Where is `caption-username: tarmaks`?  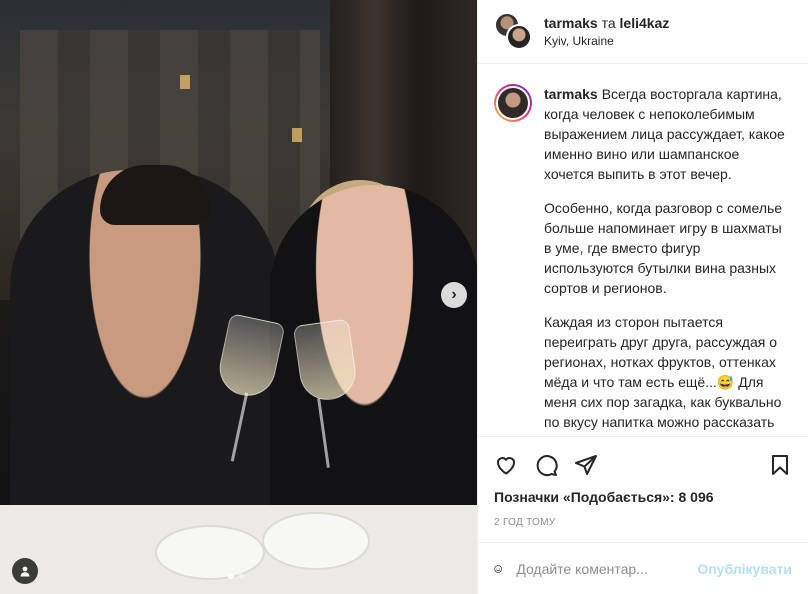 caption-username: tarmaks is located at coordinates (571, 94).